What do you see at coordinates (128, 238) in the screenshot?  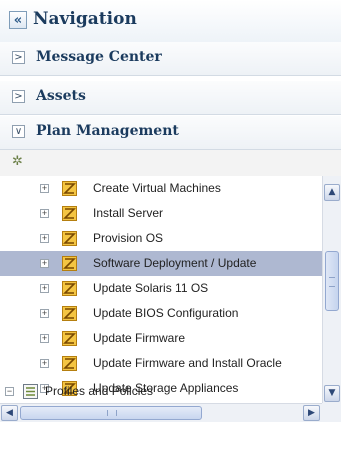 I see `tree-item-label: Provision OS` at bounding box center [128, 238].